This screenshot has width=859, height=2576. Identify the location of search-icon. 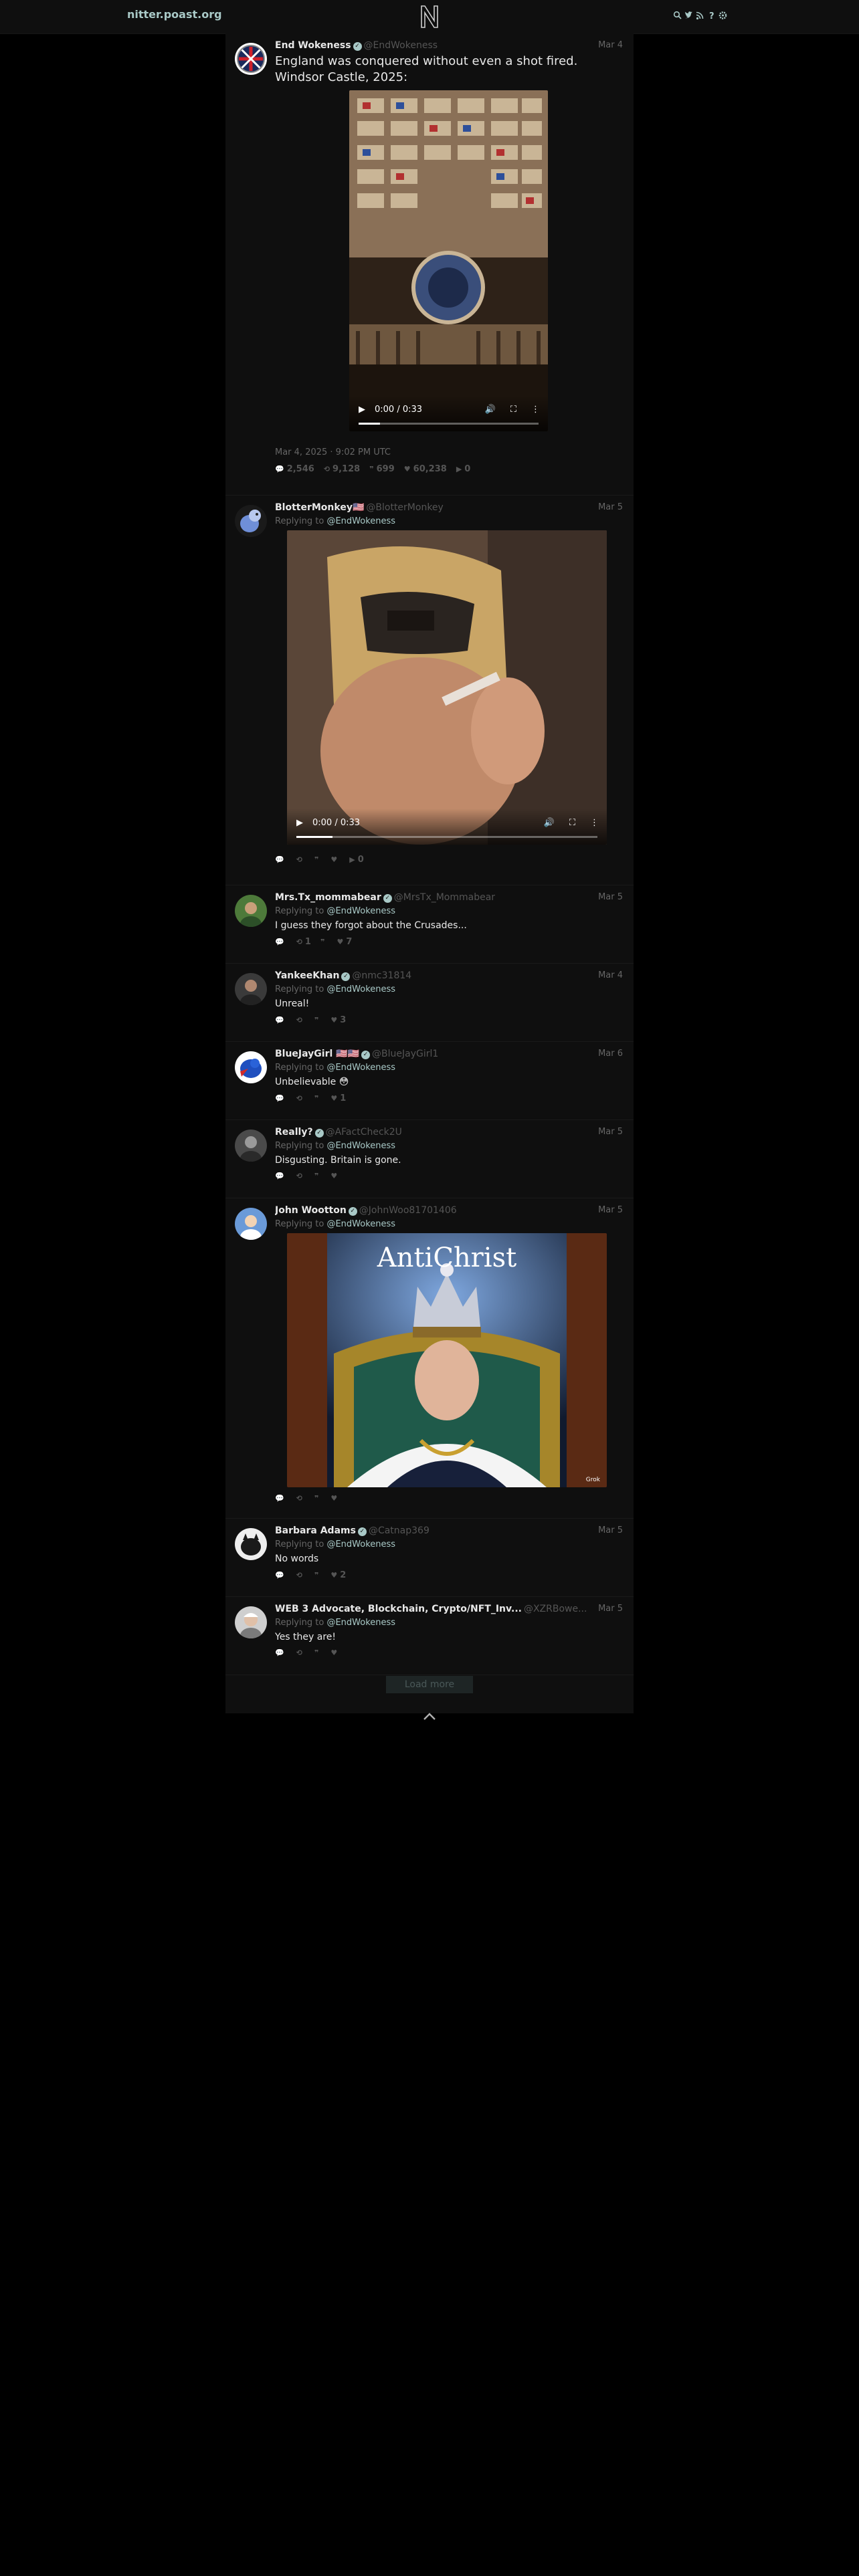
(677, 15).